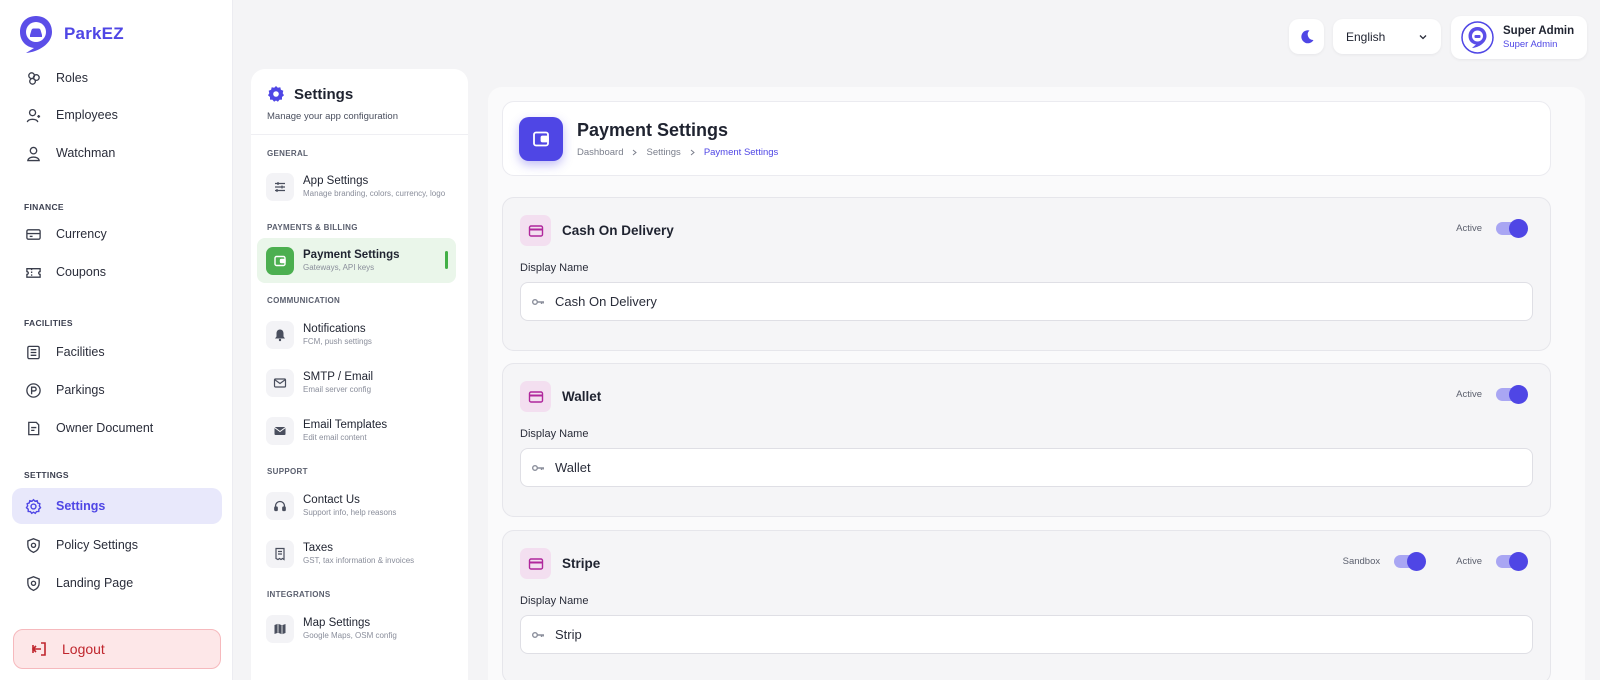 The image size is (1600, 680). I want to click on display-name-input: Wallet, so click(1026, 467).